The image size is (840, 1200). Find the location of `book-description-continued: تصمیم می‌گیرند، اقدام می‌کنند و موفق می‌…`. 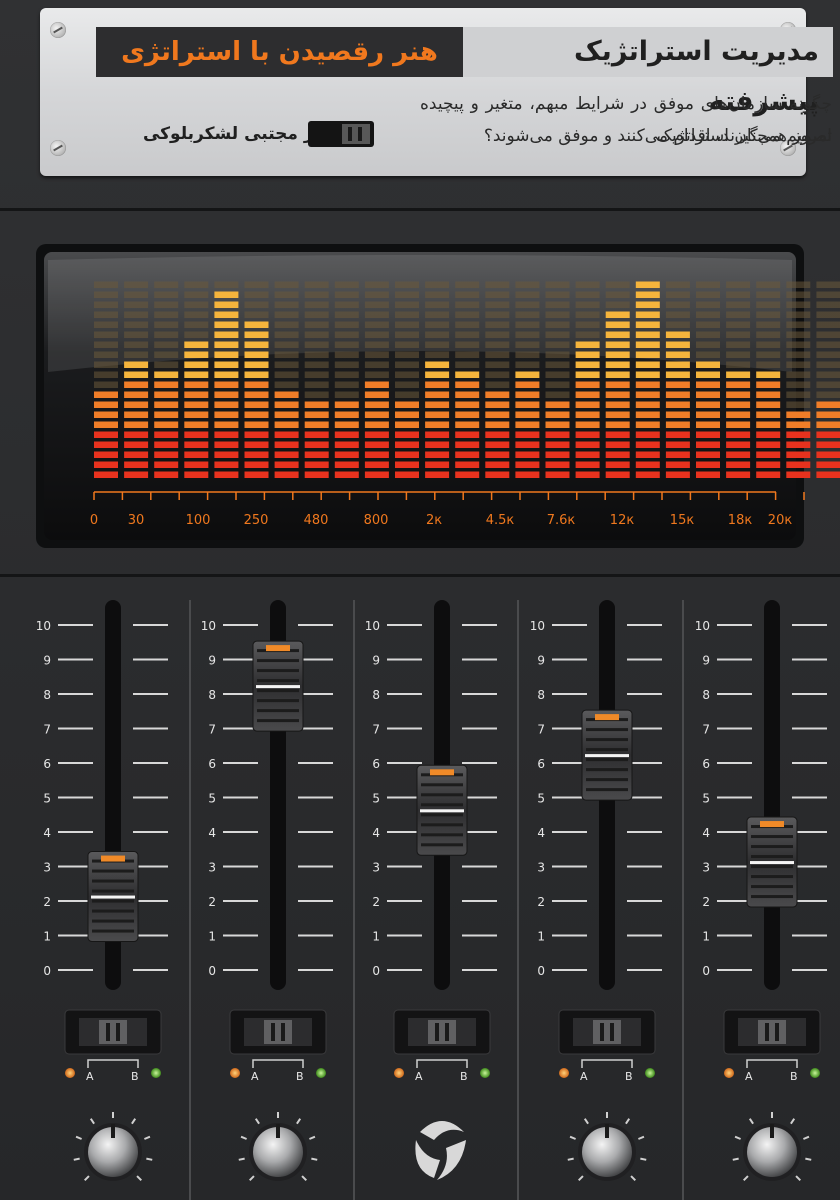

book-description-continued: تصمیم می‌گیرند، اقدام می‌کنند و موفق می‌… is located at coordinates (657, 136).